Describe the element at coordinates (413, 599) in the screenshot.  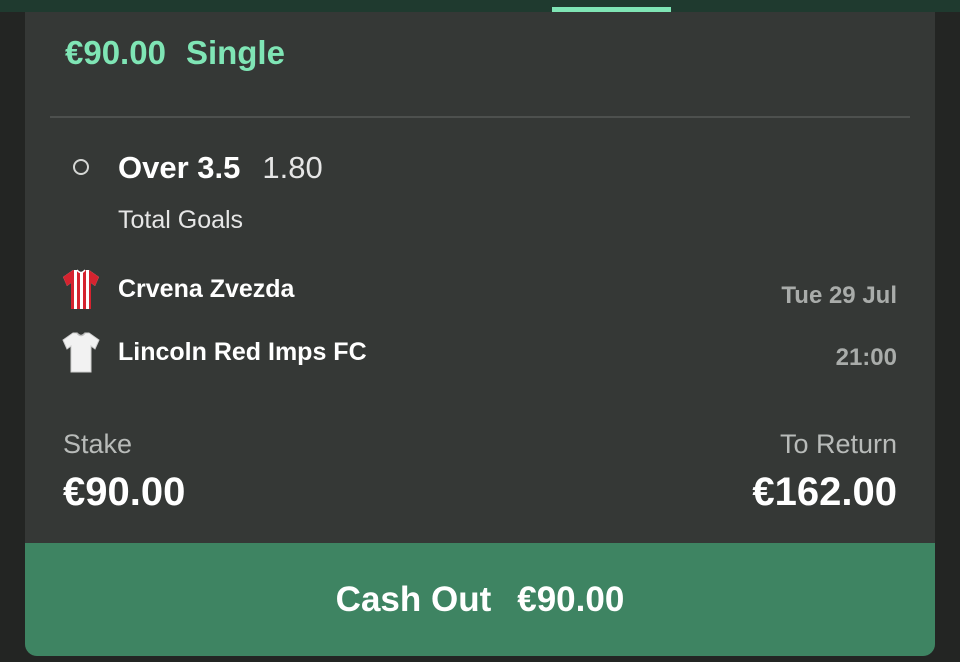
I see `cash-out-label: Cash Out` at that location.